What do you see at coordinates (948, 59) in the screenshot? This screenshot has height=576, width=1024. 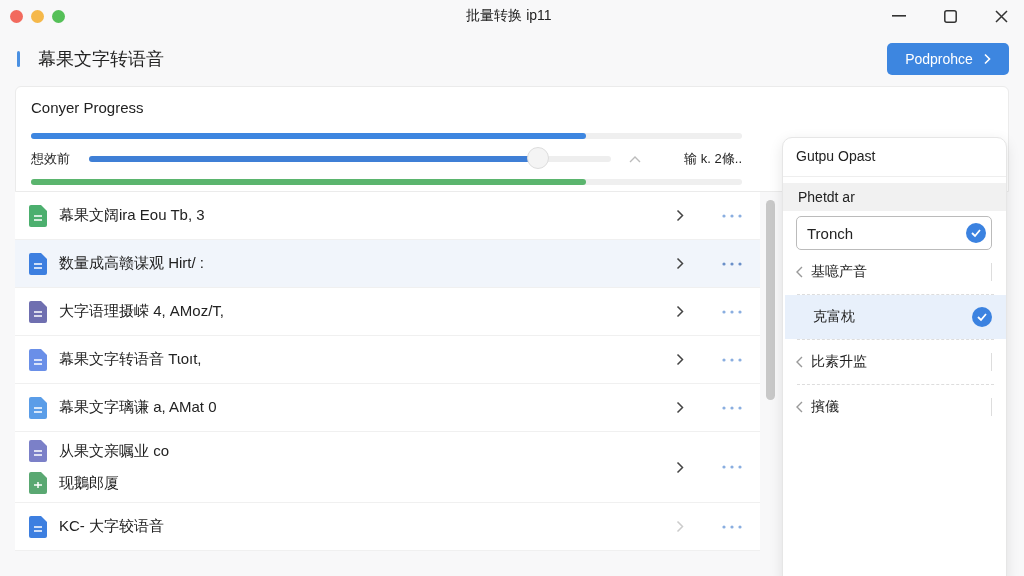 I see `proceed-button: Podprohce` at bounding box center [948, 59].